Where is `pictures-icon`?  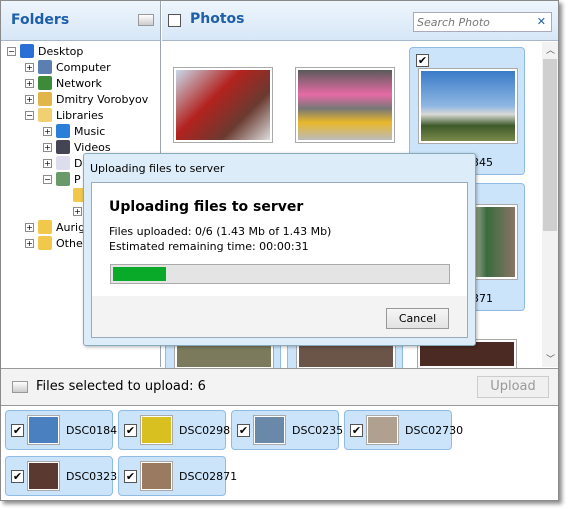
pictures-icon is located at coordinates (63, 179).